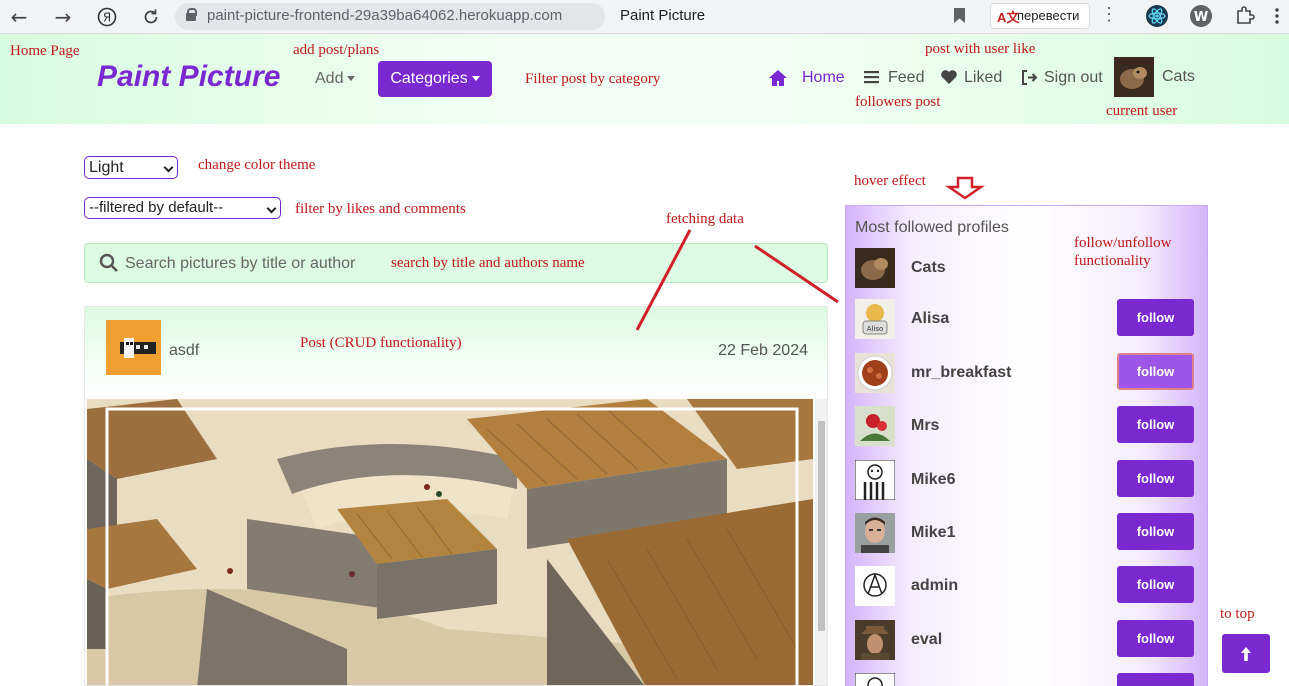 Image resolution: width=1289 pixels, height=686 pixels. Describe the element at coordinates (336, 50) in the screenshot. I see `annotation-add-post: add post/plans` at that location.